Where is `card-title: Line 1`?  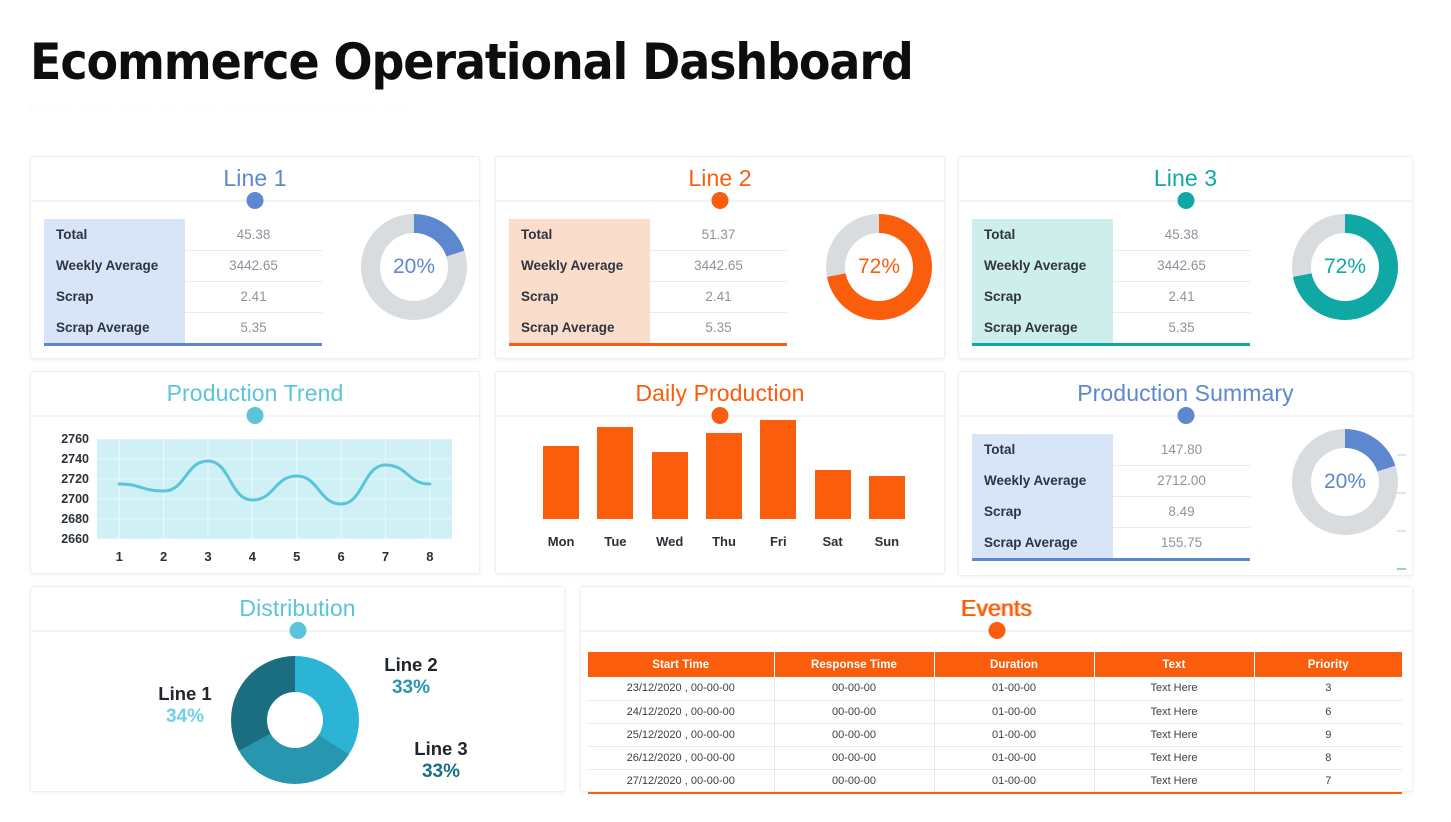 card-title: Line 1 is located at coordinates (255, 178).